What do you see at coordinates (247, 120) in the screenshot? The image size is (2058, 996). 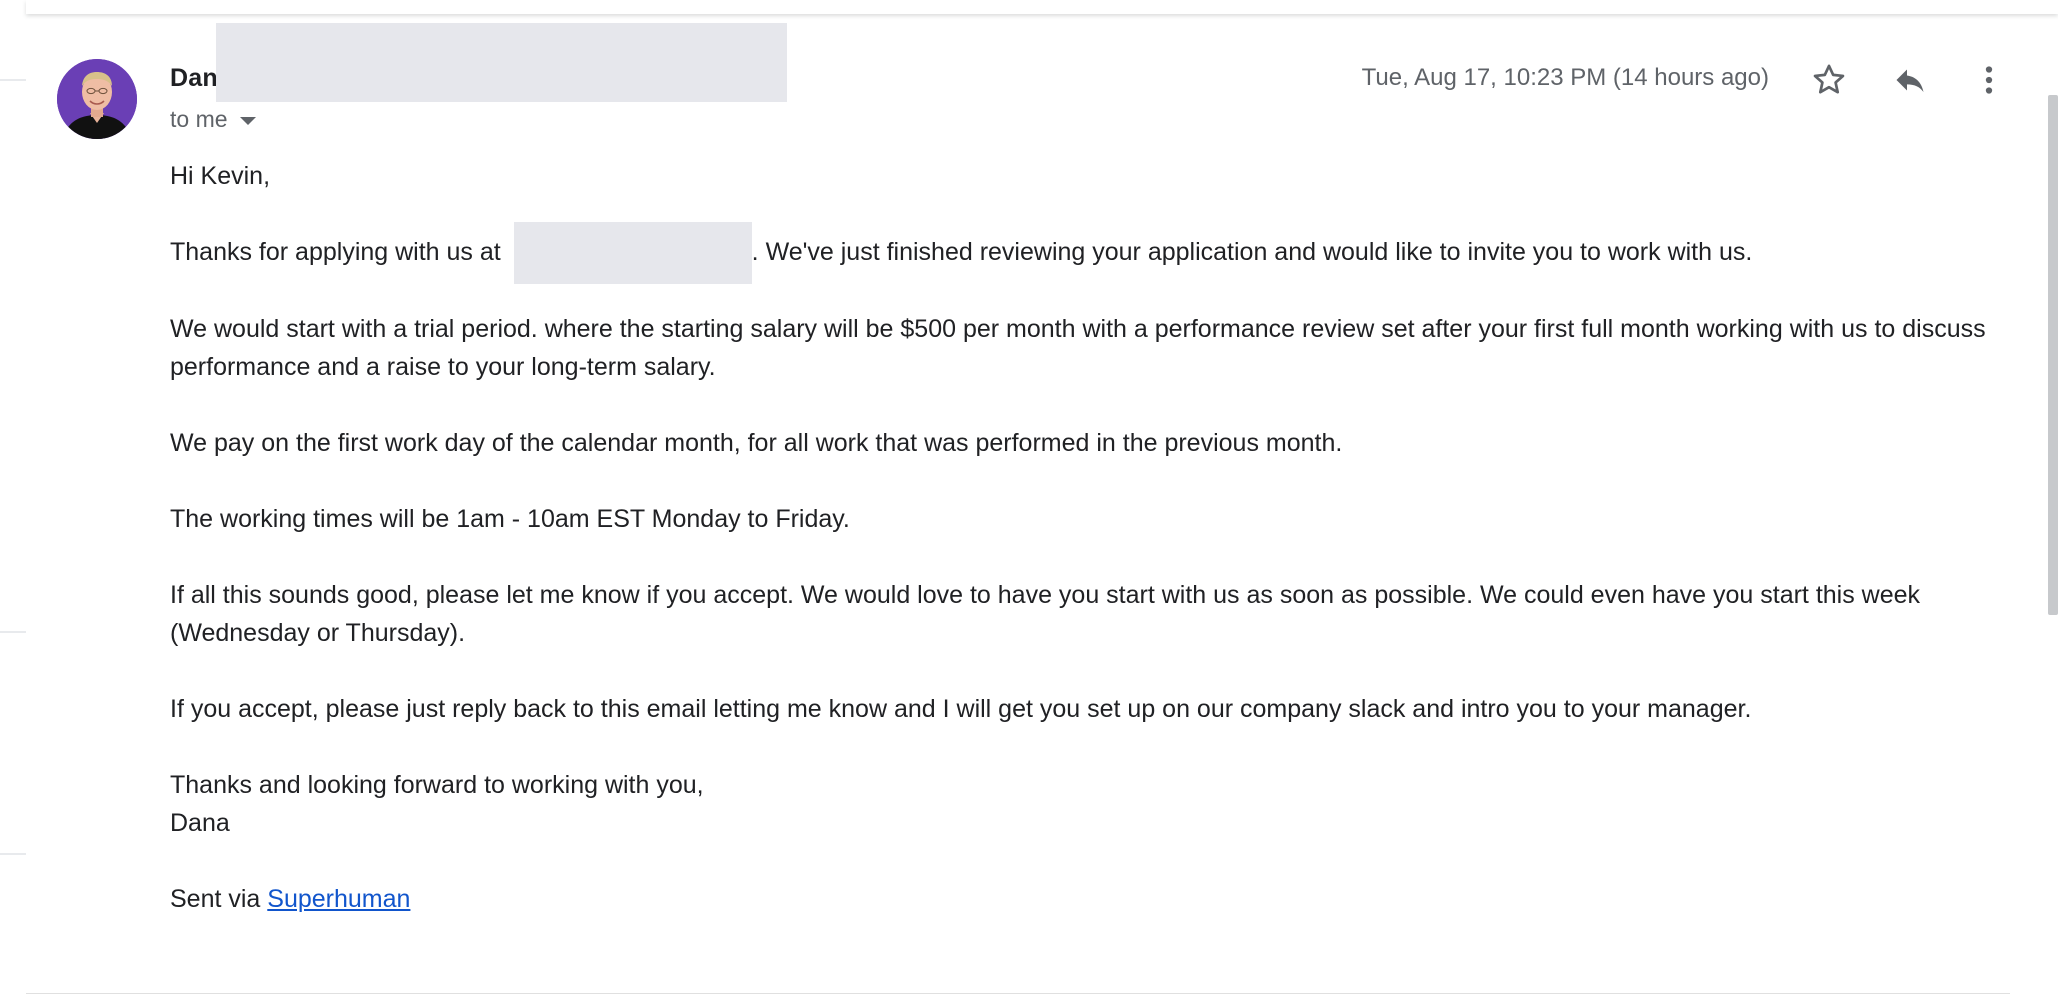 I see `caret-down-icon` at bounding box center [247, 120].